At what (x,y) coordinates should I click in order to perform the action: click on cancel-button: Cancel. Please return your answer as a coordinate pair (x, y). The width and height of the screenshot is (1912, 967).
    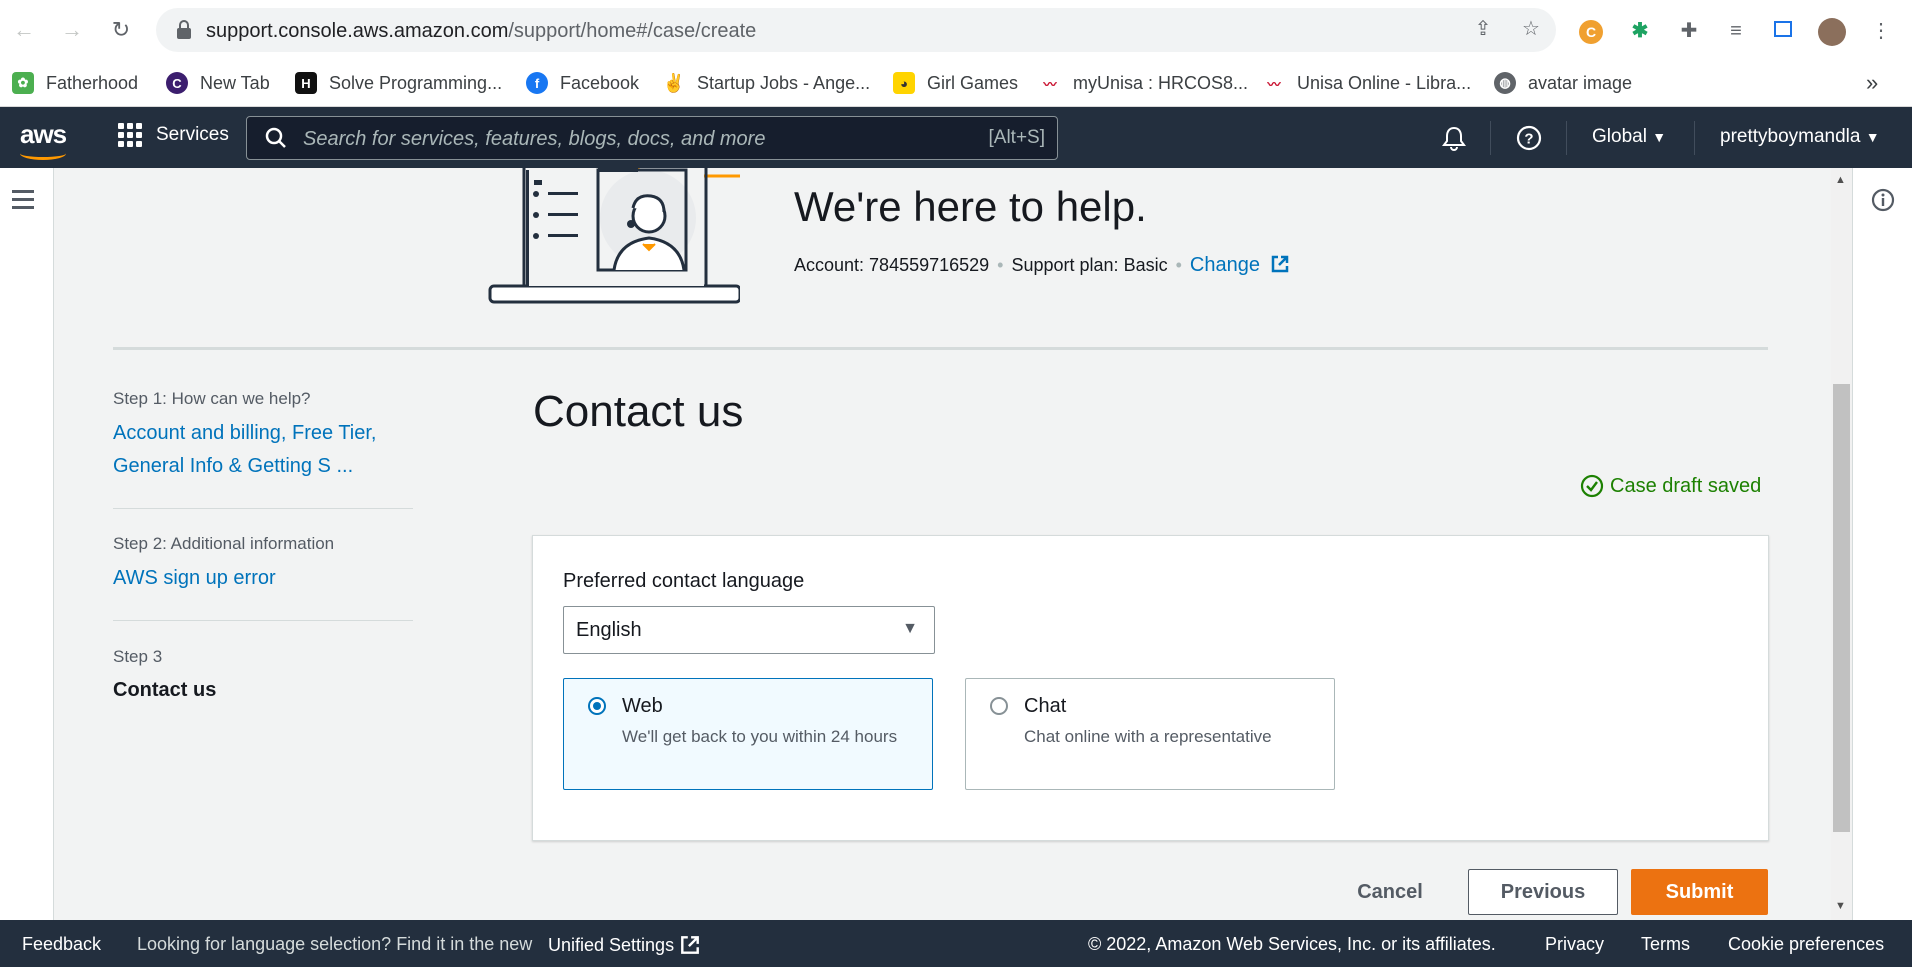
    Looking at the image, I should click on (1390, 892).